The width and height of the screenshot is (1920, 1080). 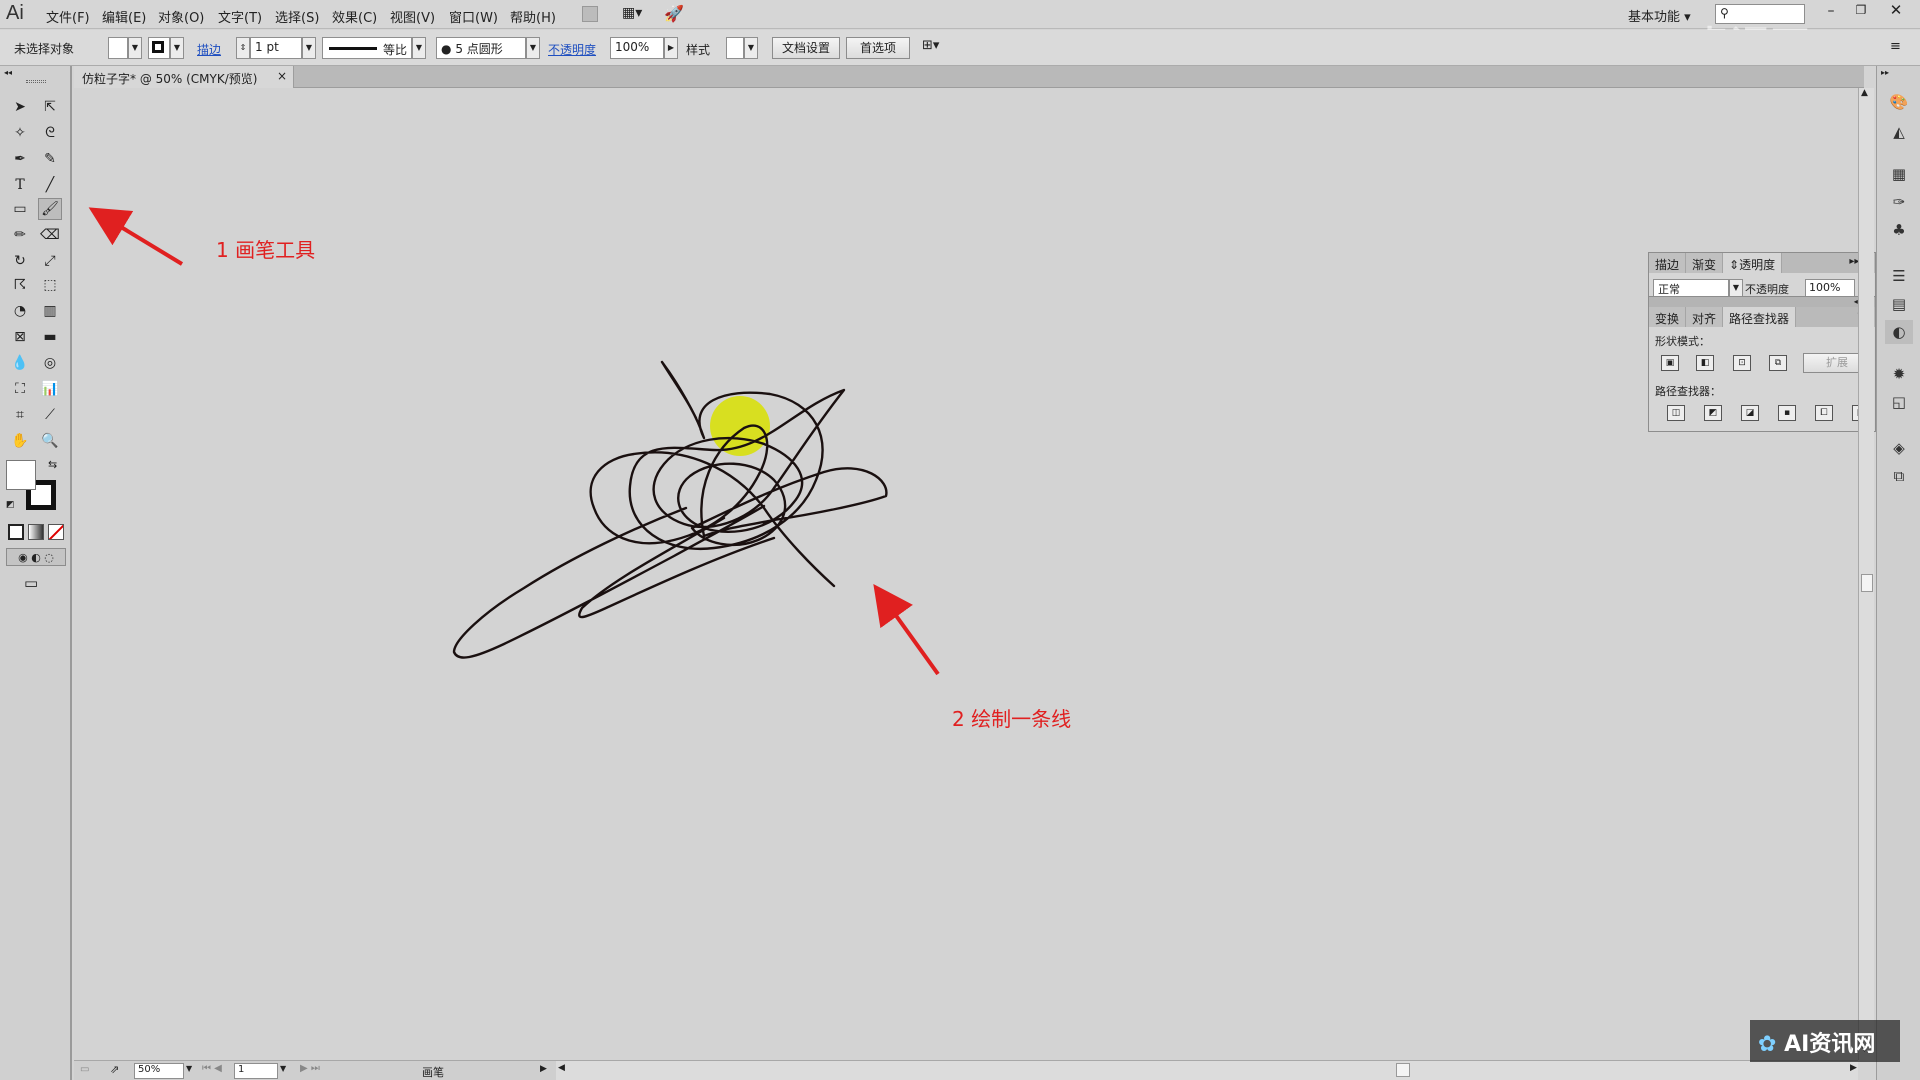 What do you see at coordinates (1899, 202) in the screenshot?
I see `brushes-icon: ✑` at bounding box center [1899, 202].